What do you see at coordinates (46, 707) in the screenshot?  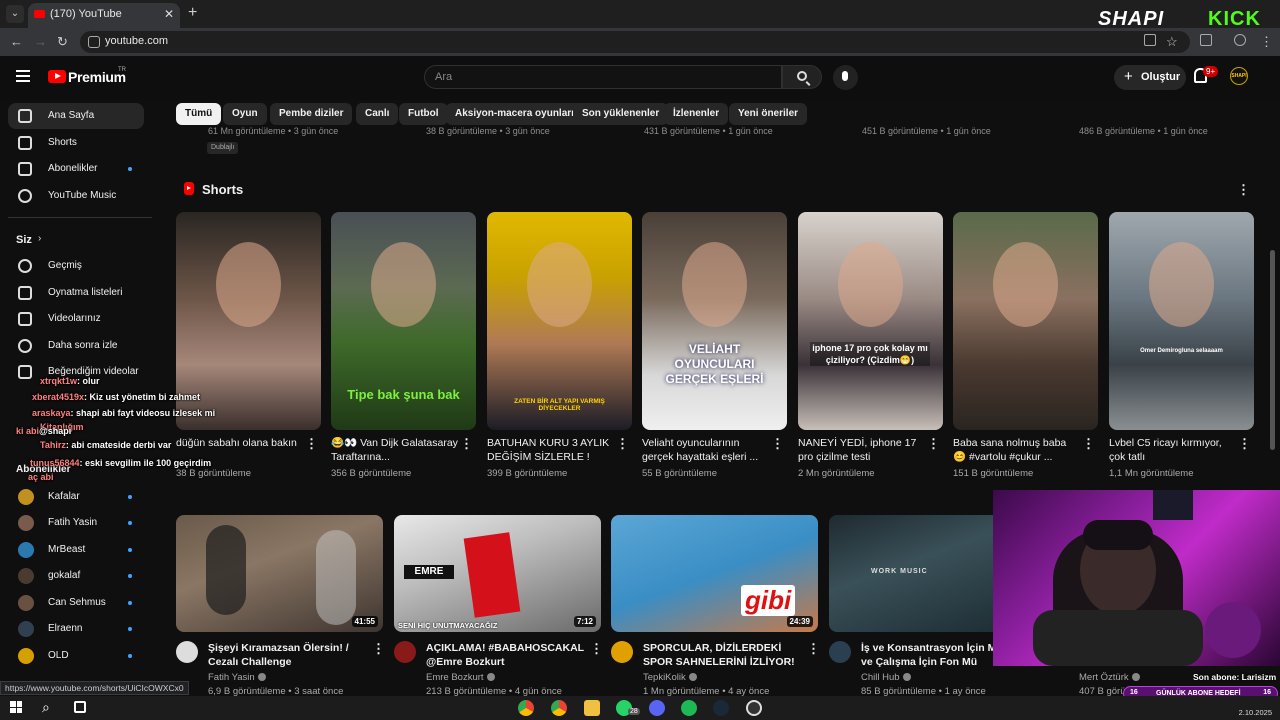 I see `search-icon: ⌕` at bounding box center [46, 707].